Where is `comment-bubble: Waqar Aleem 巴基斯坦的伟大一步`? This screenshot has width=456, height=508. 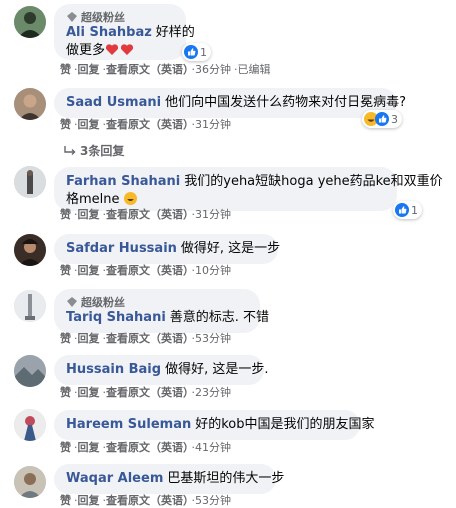 comment-bubble: Waqar Aleem 巴基斯坦的伟大一步 is located at coordinates (169, 479).